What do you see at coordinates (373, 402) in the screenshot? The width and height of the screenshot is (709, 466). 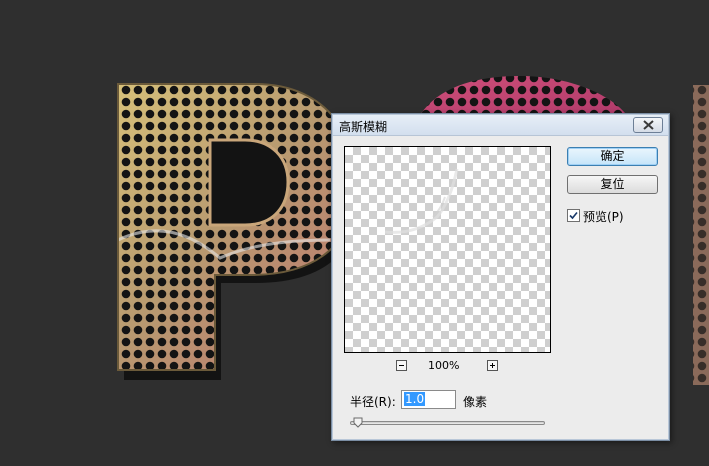 I see `radius-label: 半径(R):` at bounding box center [373, 402].